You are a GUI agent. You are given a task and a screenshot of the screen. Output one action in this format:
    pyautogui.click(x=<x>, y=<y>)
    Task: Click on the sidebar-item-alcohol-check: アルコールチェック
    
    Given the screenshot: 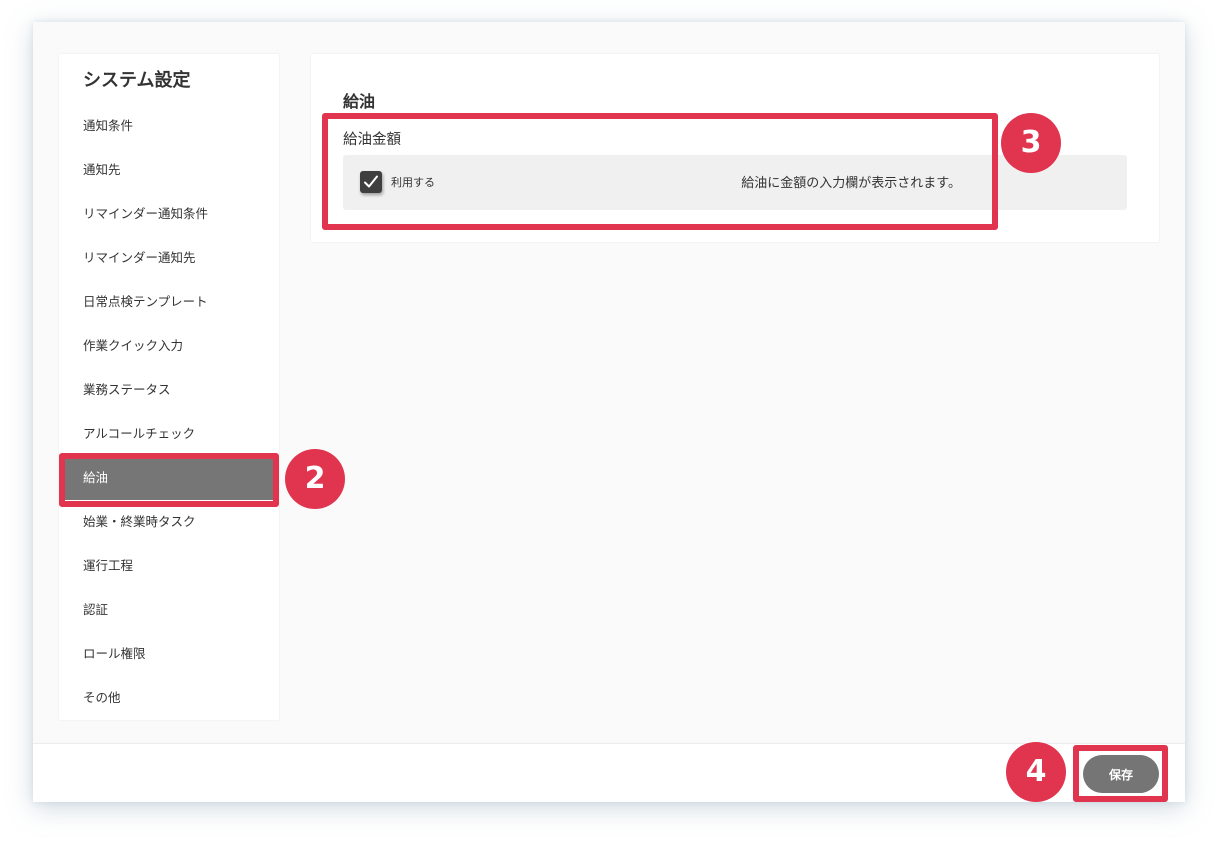 What is the action you would take?
    pyautogui.click(x=169, y=434)
    